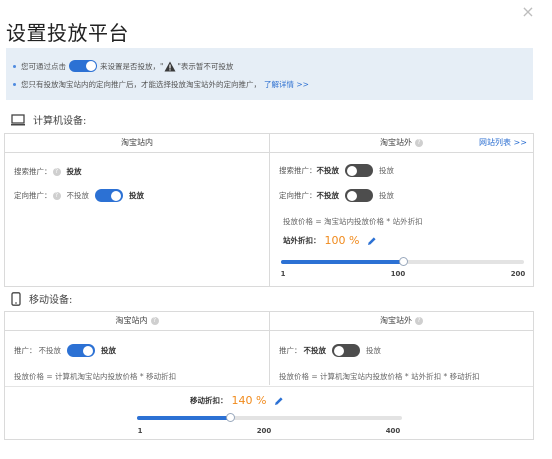  I want to click on price-formula: 投放价格 = 计算机淘宝站内投放价格 * 移动折扣, so click(95, 376).